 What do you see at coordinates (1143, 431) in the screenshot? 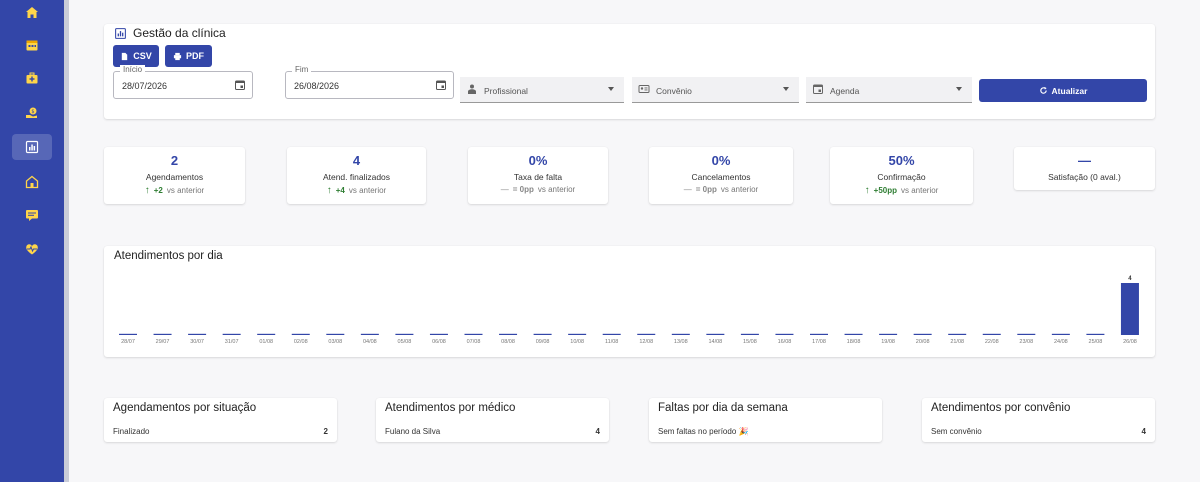
I see `list-item-value: 4` at bounding box center [1143, 431].